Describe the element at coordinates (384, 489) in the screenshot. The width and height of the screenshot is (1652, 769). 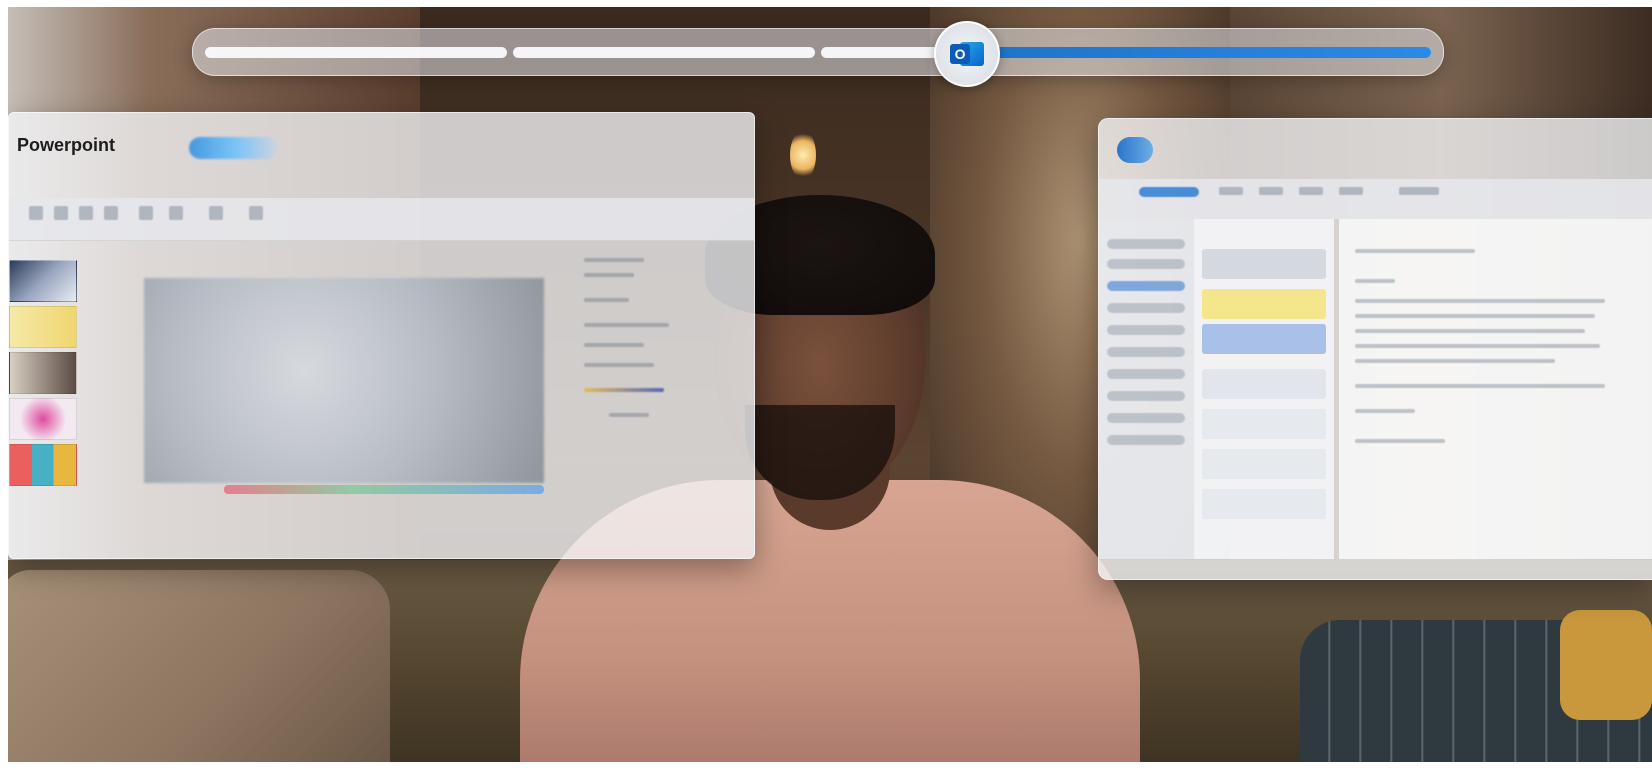
I see `slide-color-bar` at that location.